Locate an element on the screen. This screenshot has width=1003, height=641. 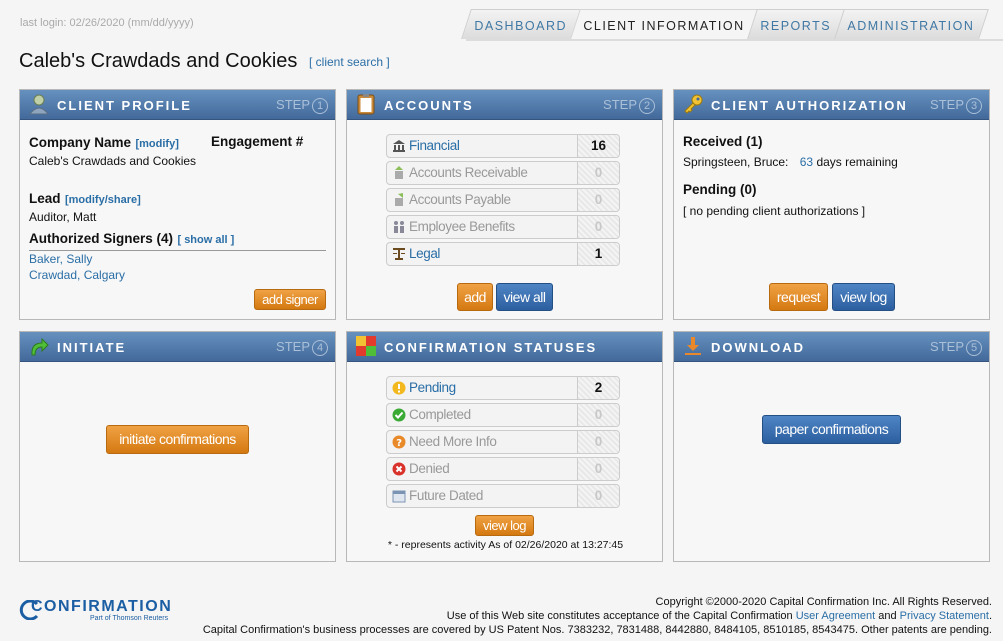
download-icon is located at coordinates (693, 346).